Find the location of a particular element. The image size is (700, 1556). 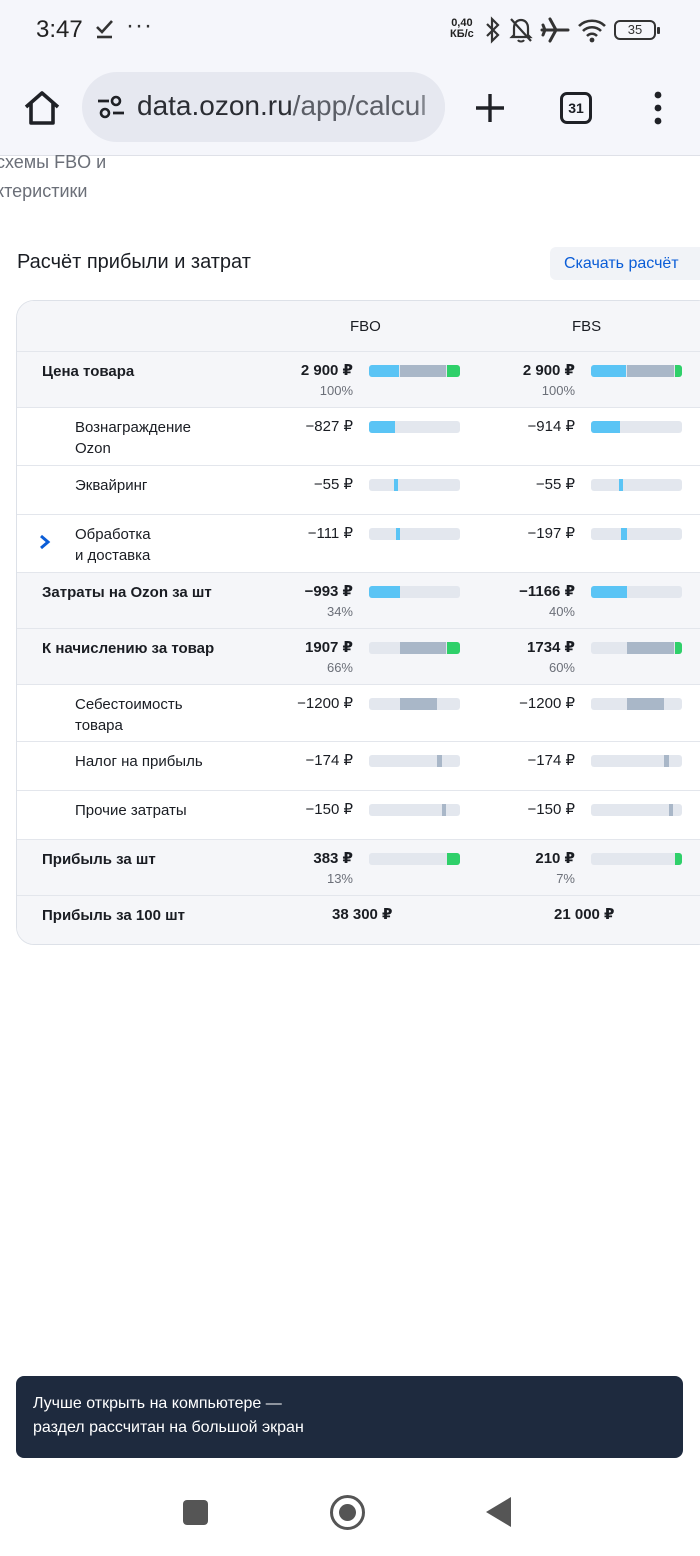

battery-icon: 35 is located at coordinates (637, 30).